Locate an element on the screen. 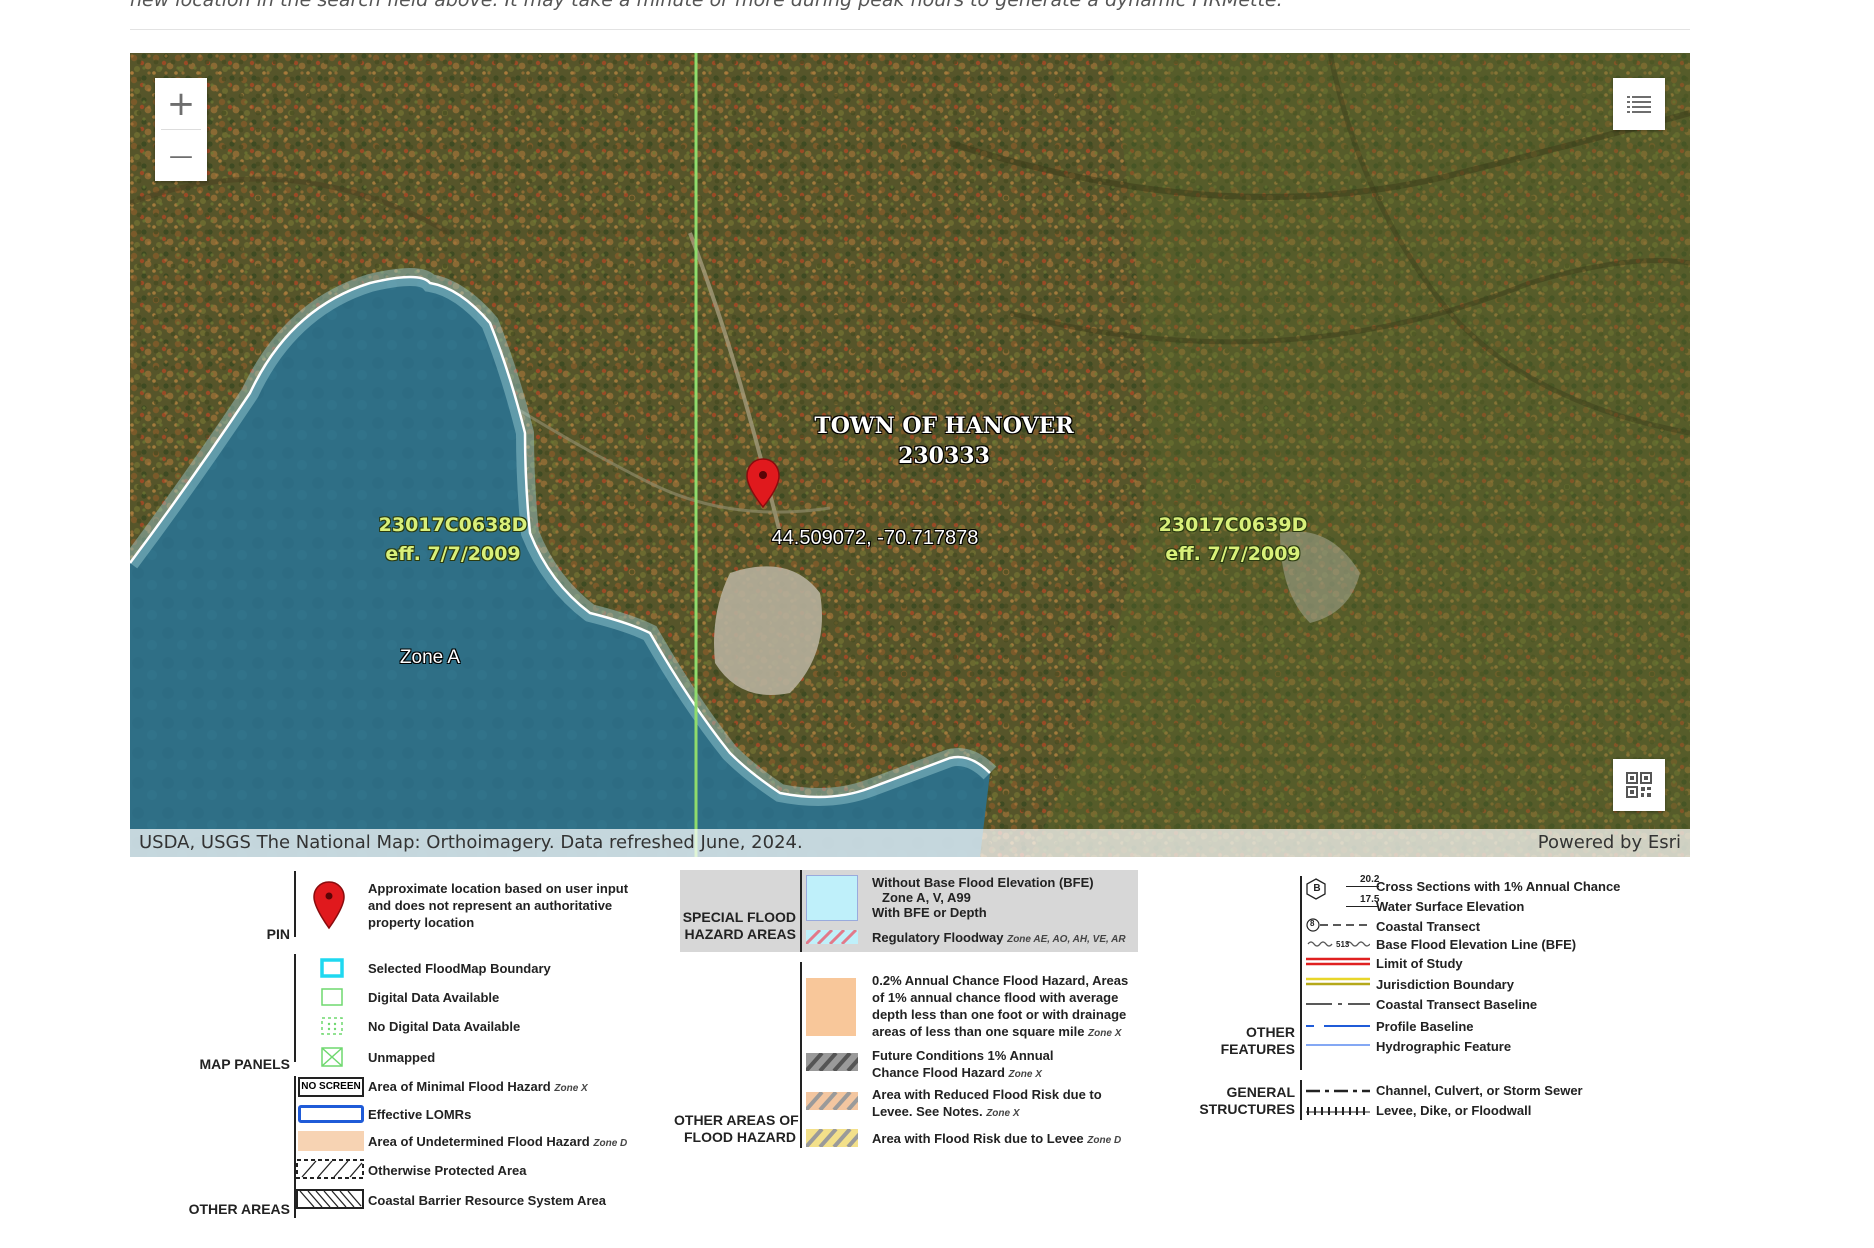 This screenshot has width=1874, height=1248. channel-culvert-symbol is located at coordinates (1338, 1091).